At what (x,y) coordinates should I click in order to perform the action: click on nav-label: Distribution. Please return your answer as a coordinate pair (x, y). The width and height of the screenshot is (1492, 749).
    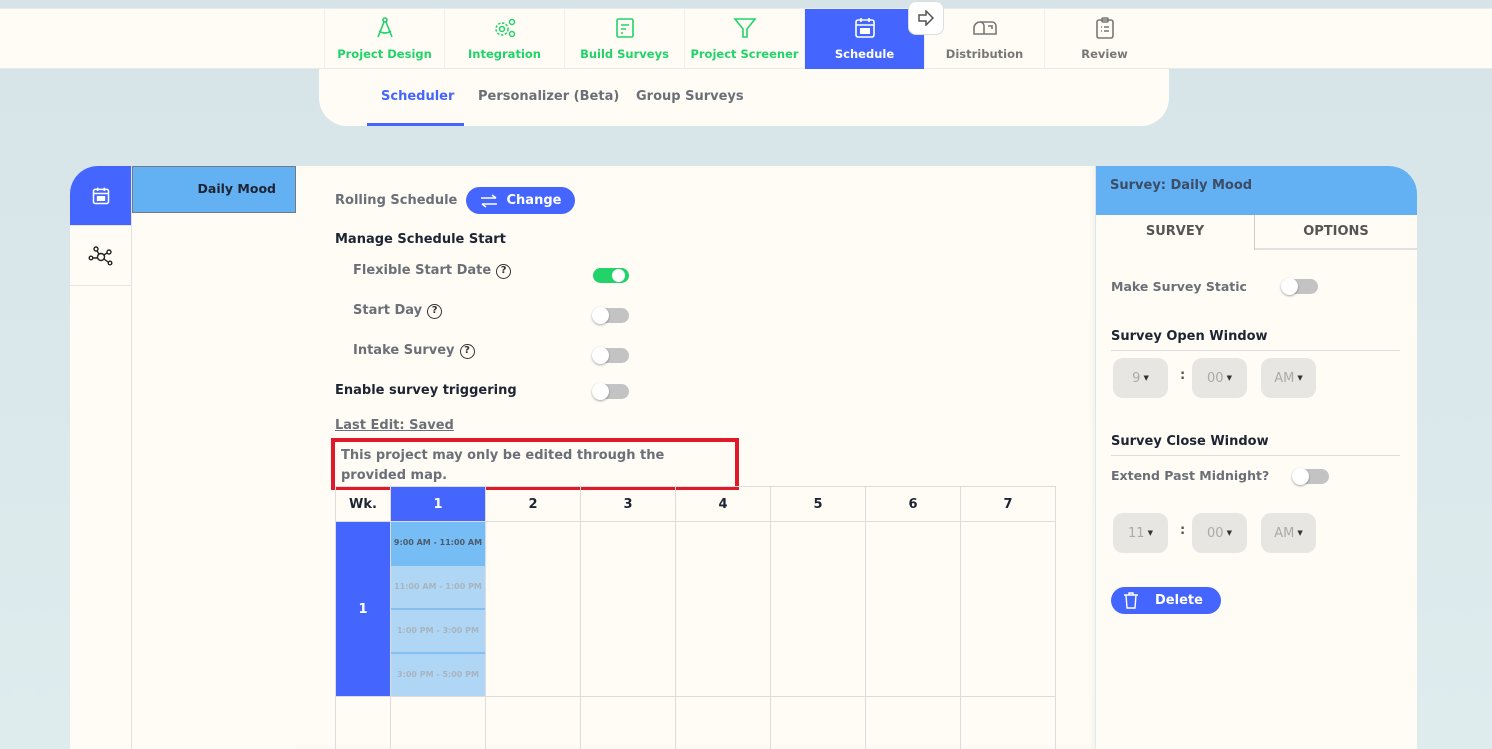
    Looking at the image, I should click on (984, 54).